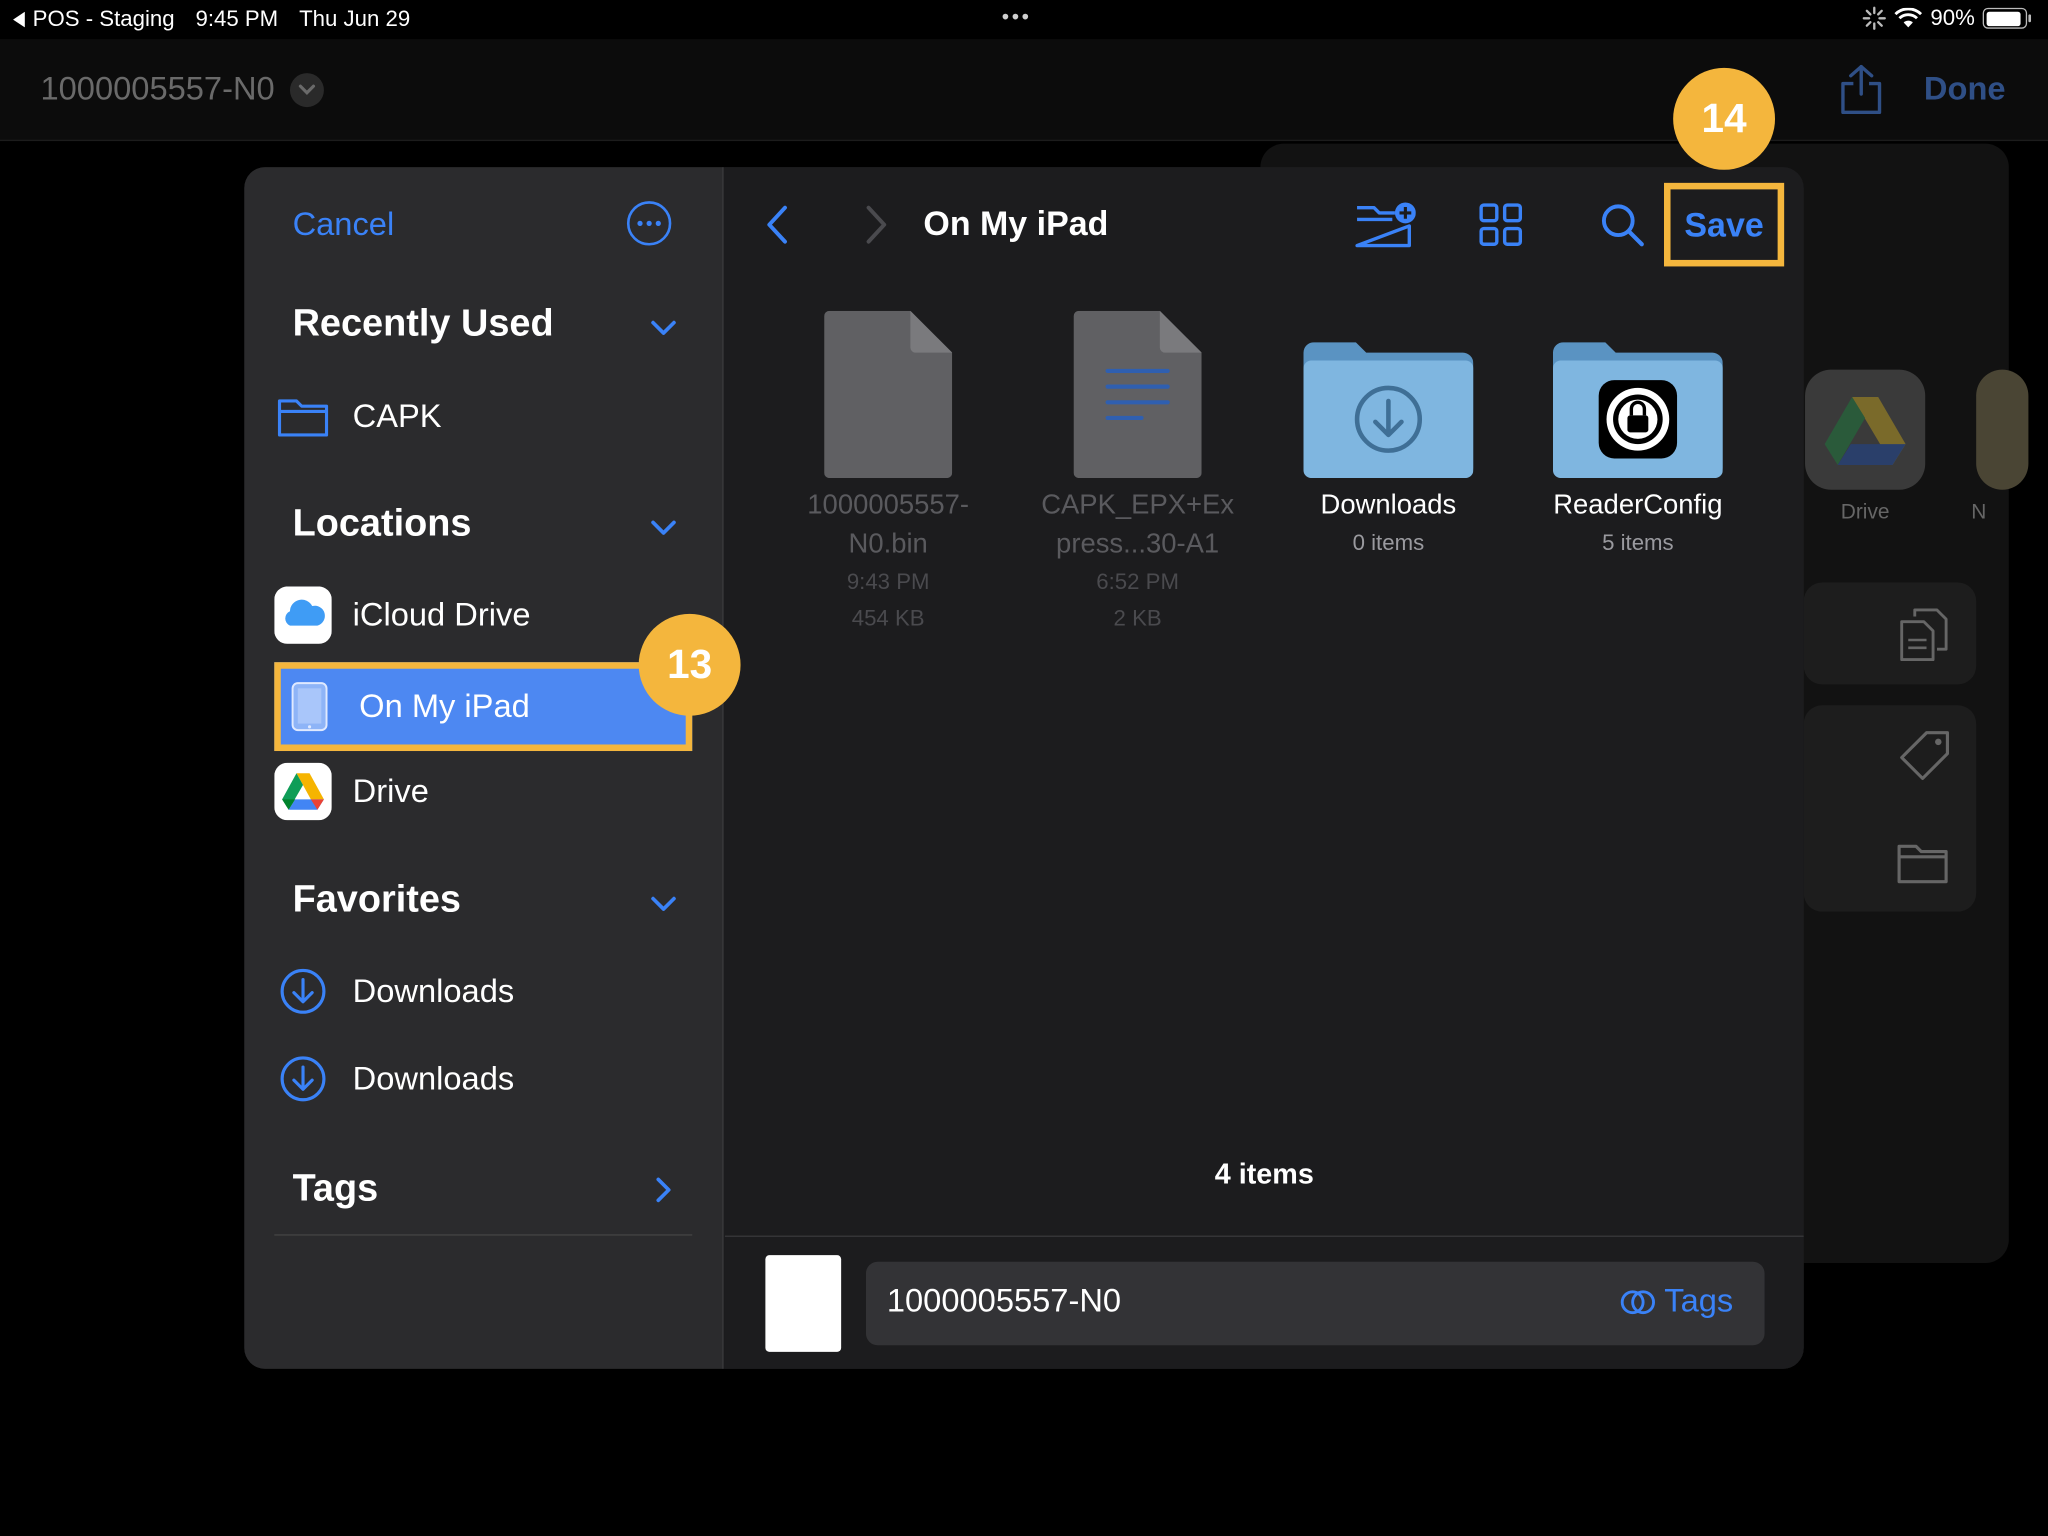 This screenshot has height=1536, width=2048. Describe the element at coordinates (1138, 504) in the screenshot. I see `file-name: CAPK_EPX+Ex` at that location.